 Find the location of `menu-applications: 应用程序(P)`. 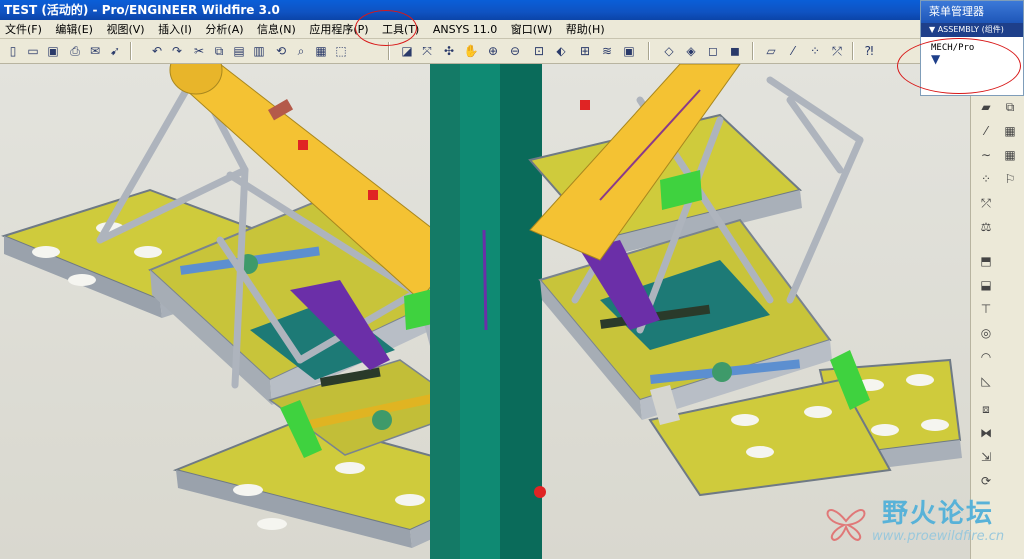

menu-applications: 应用程序(P) is located at coordinates (338, 29).